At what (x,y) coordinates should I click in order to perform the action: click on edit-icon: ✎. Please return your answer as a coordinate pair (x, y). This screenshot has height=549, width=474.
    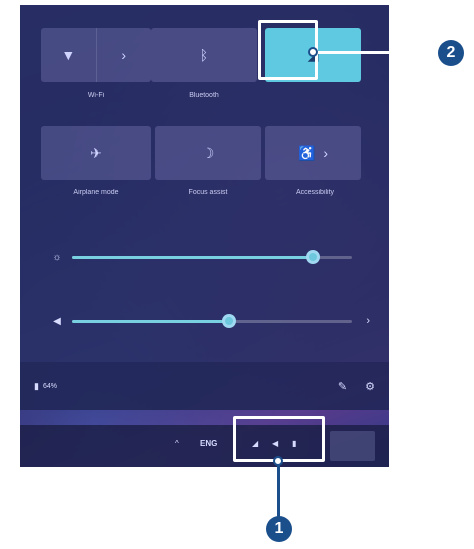
    Looking at the image, I should click on (342, 386).